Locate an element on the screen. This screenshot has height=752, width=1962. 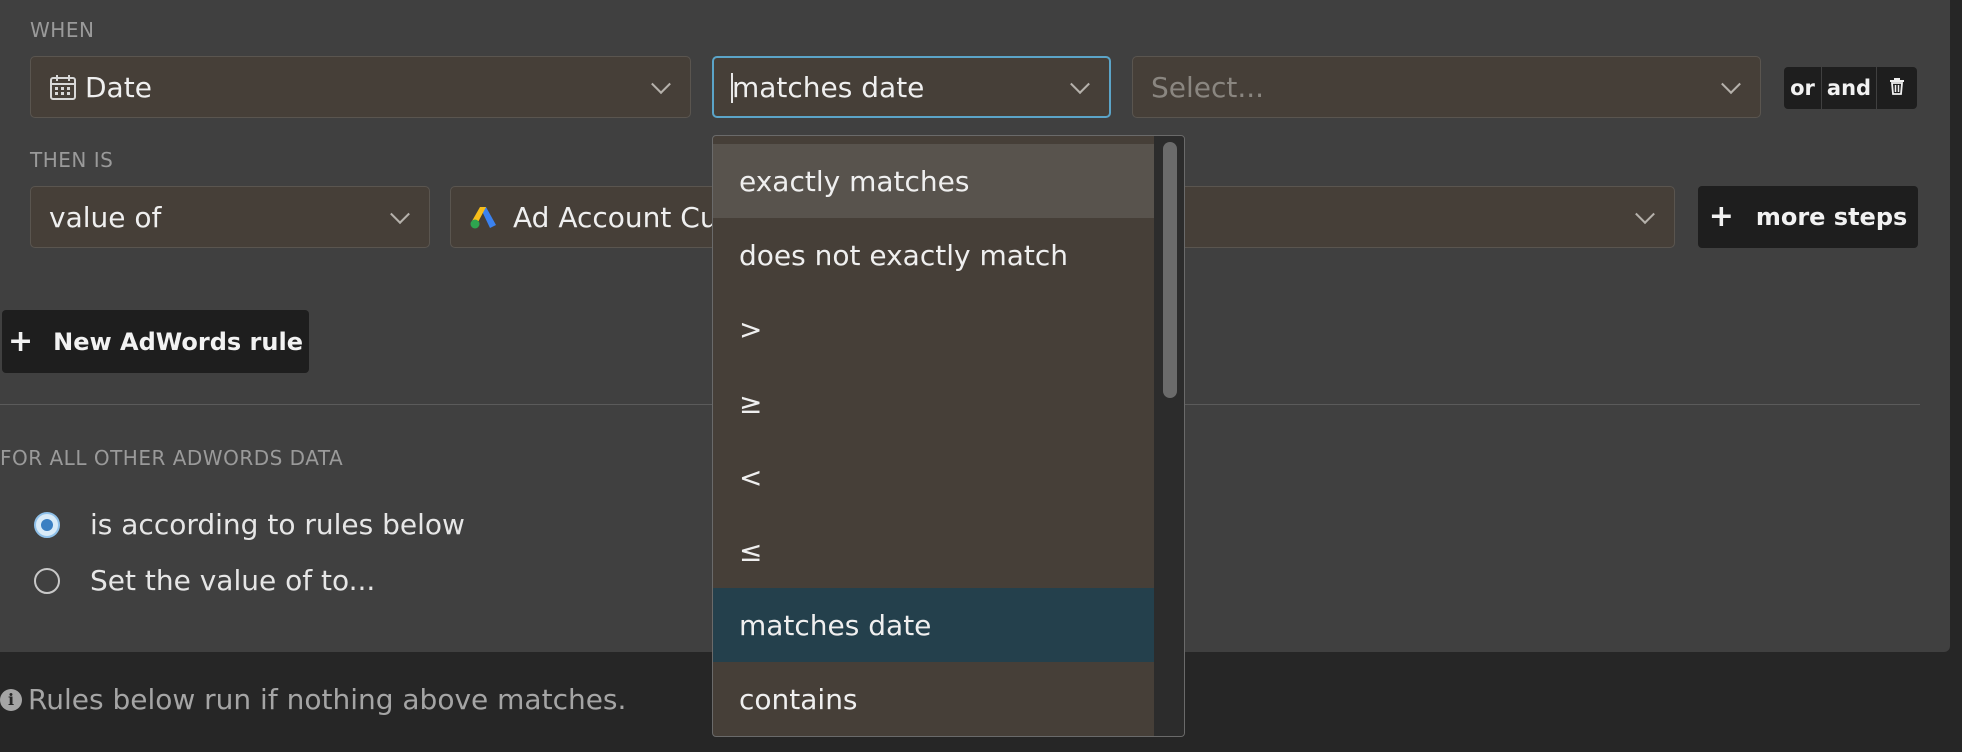
dropdown-scrollbar-thumb is located at coordinates (1170, 270).